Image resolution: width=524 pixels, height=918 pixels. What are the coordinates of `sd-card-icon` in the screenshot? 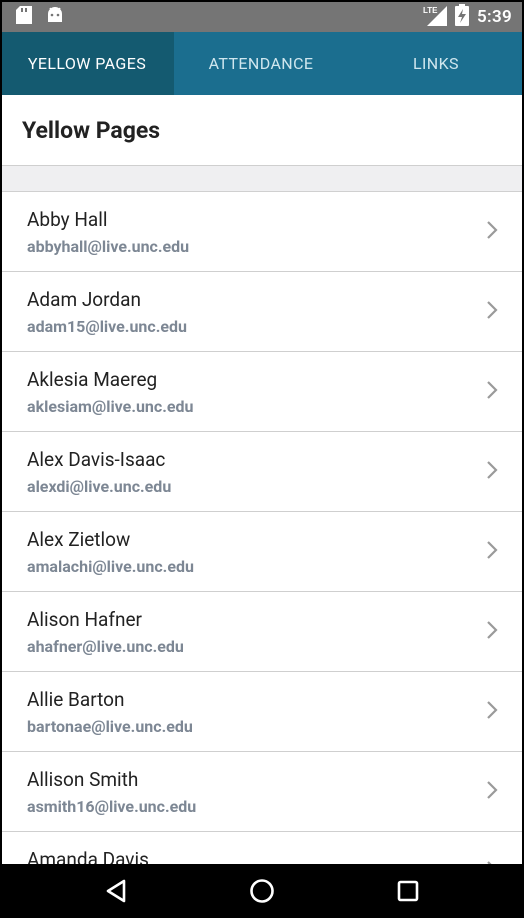 It's located at (24, 17).